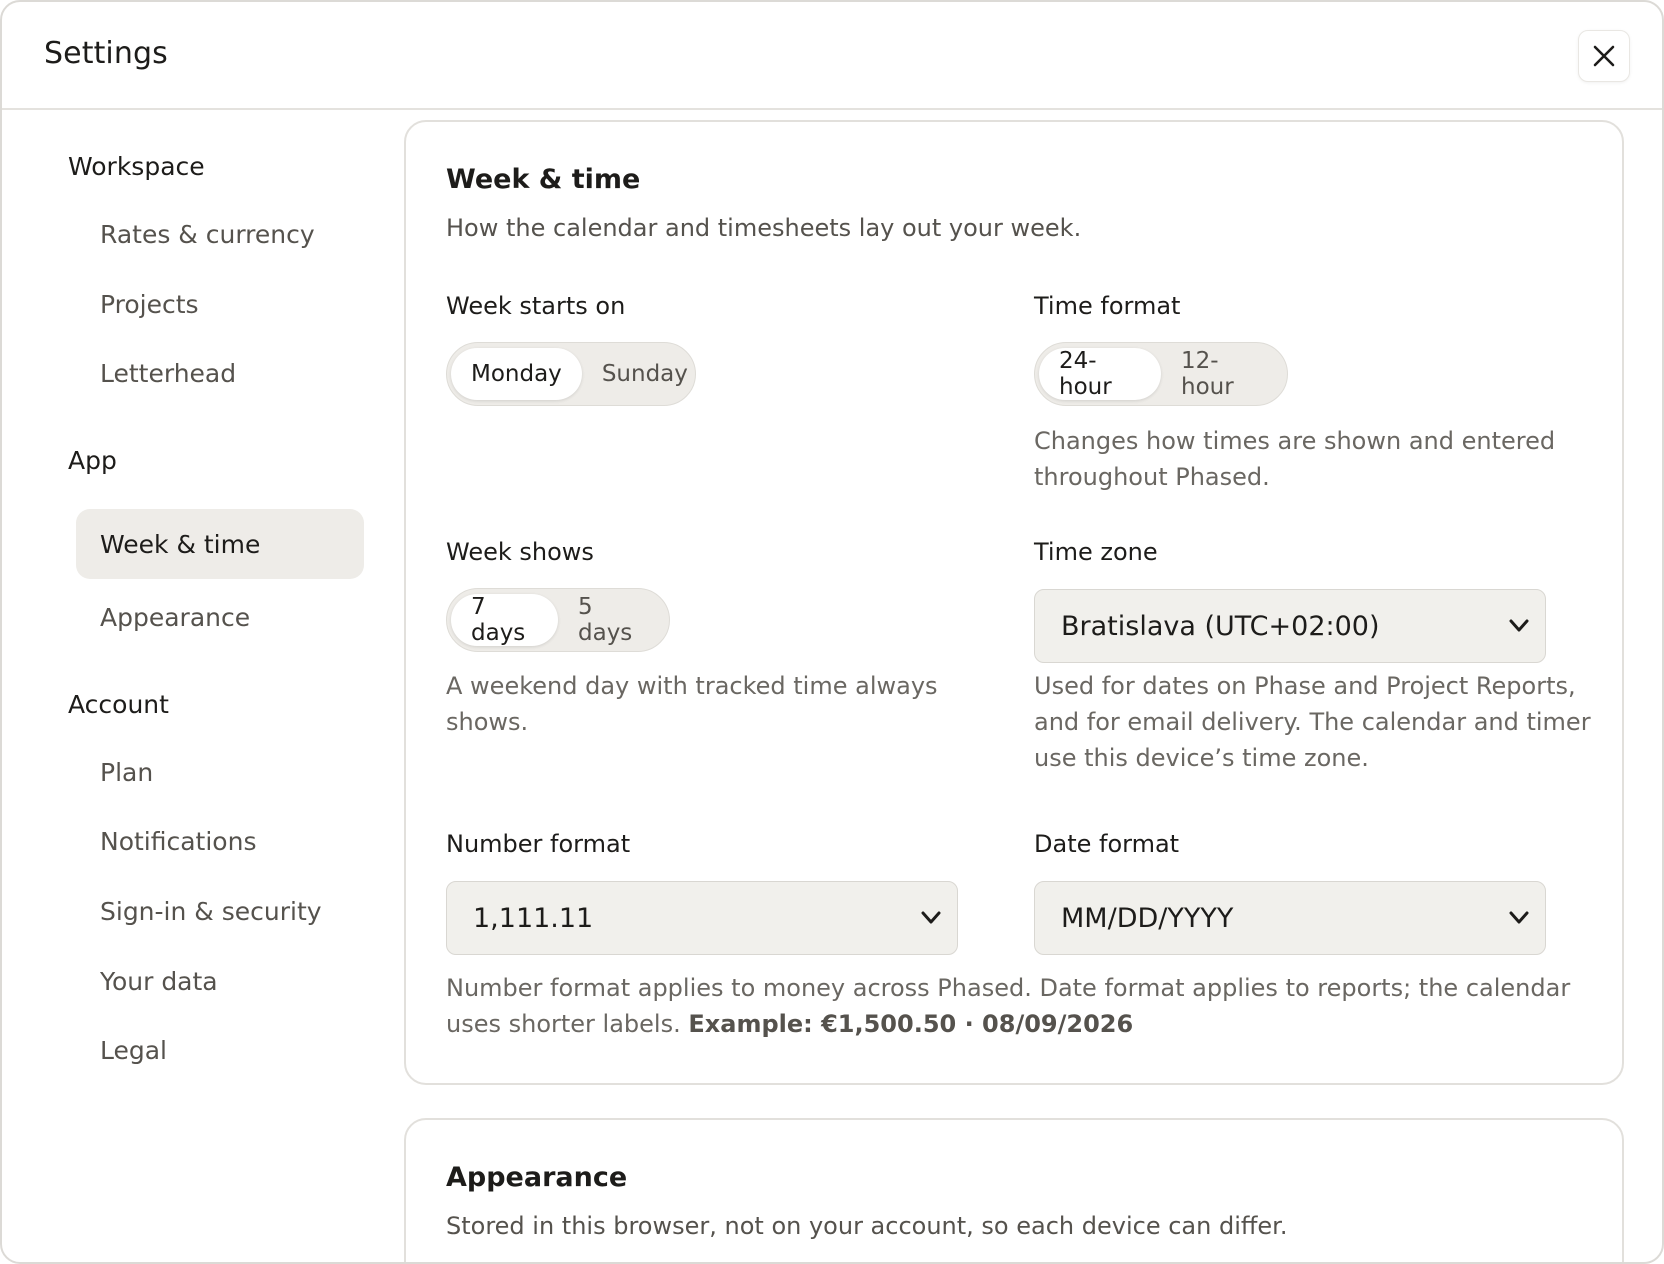  Describe the element at coordinates (832, 56) in the screenshot. I see `dialog-header: Settings` at that location.